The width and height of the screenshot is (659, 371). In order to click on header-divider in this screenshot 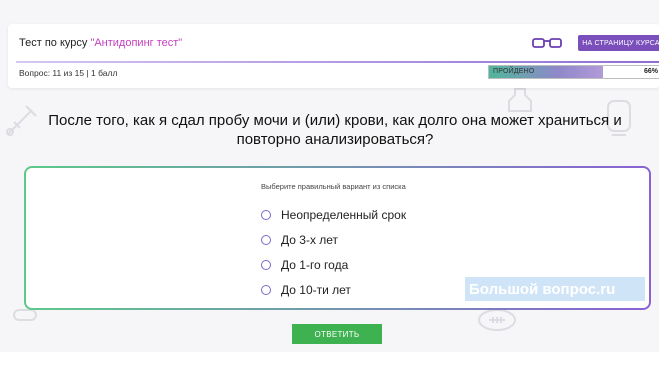, I will do `click(337, 62)`.